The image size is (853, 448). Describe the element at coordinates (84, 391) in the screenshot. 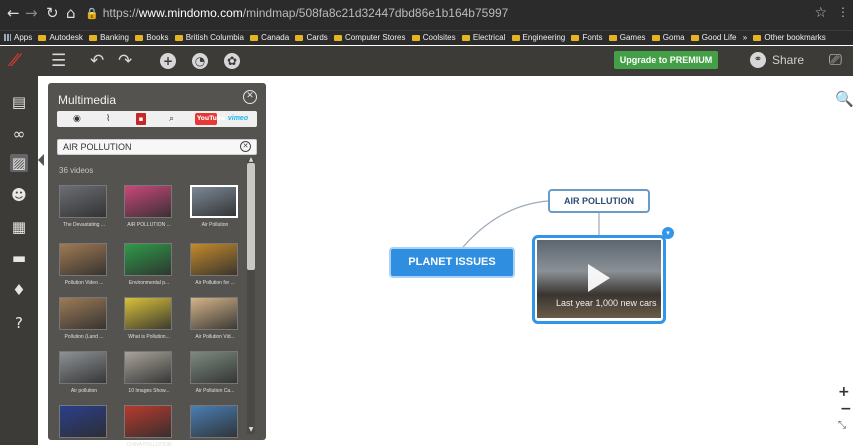

I see `video-title: Air pollution` at that location.